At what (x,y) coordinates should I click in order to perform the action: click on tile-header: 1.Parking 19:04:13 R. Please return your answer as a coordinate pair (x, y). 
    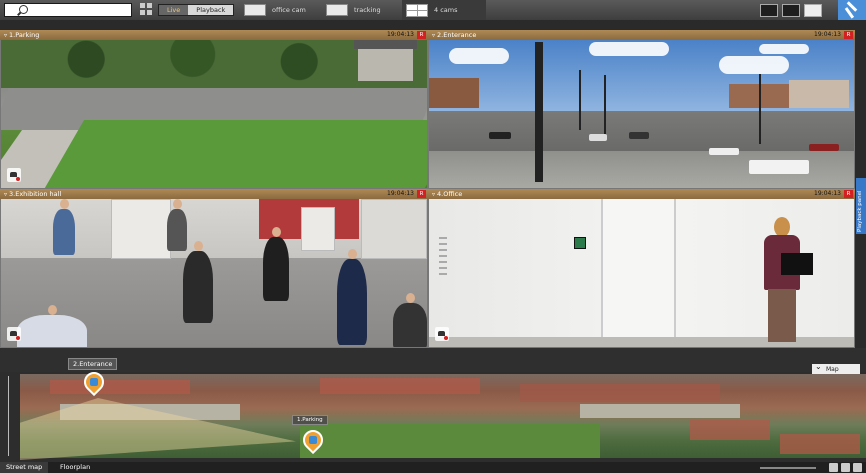
    Looking at the image, I should click on (214, 35).